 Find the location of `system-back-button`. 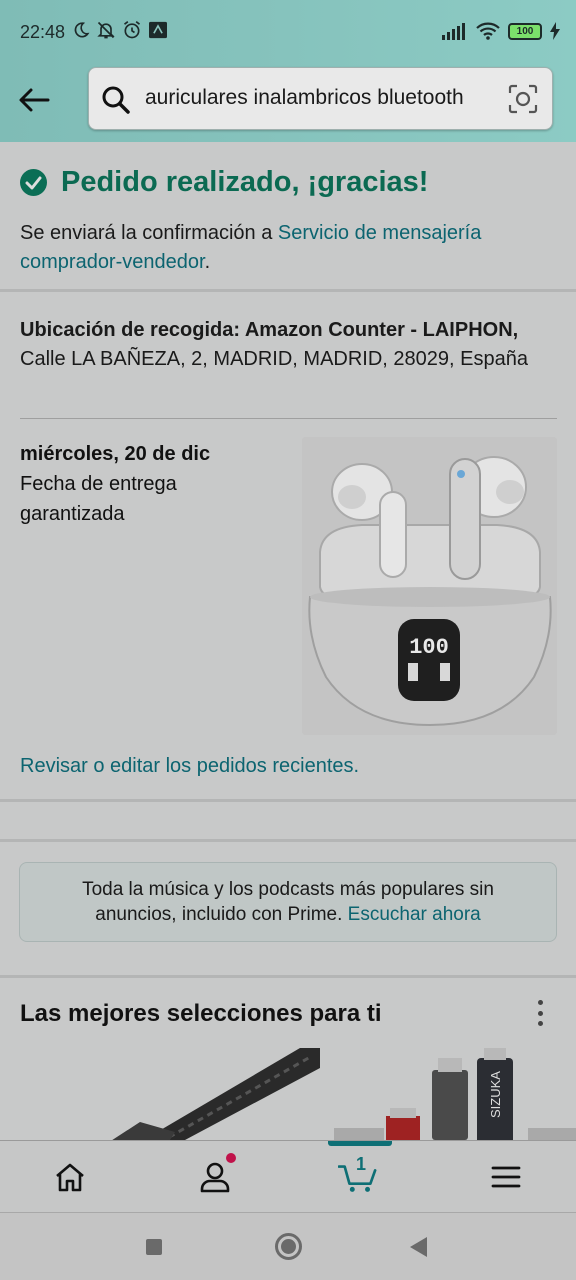

system-back-button is located at coordinates (418, 1247).